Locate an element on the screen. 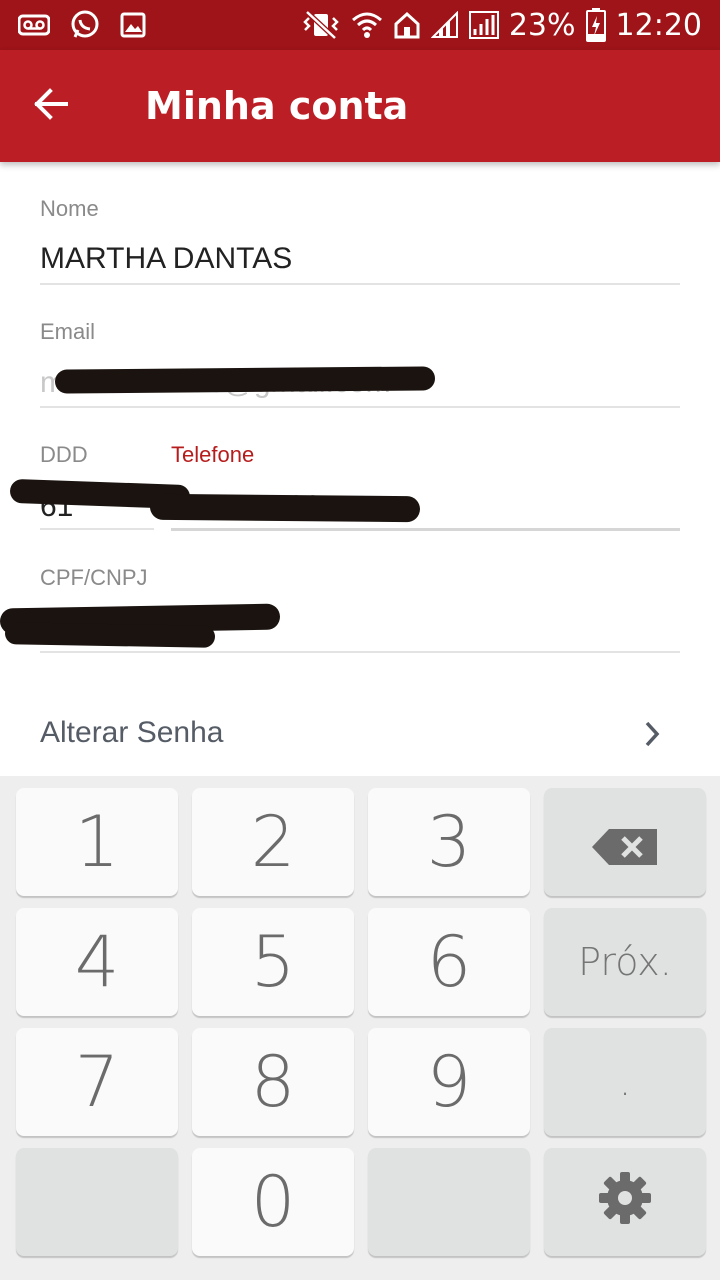 The image size is (720, 1280). chevron-right-icon is located at coordinates (652, 736).